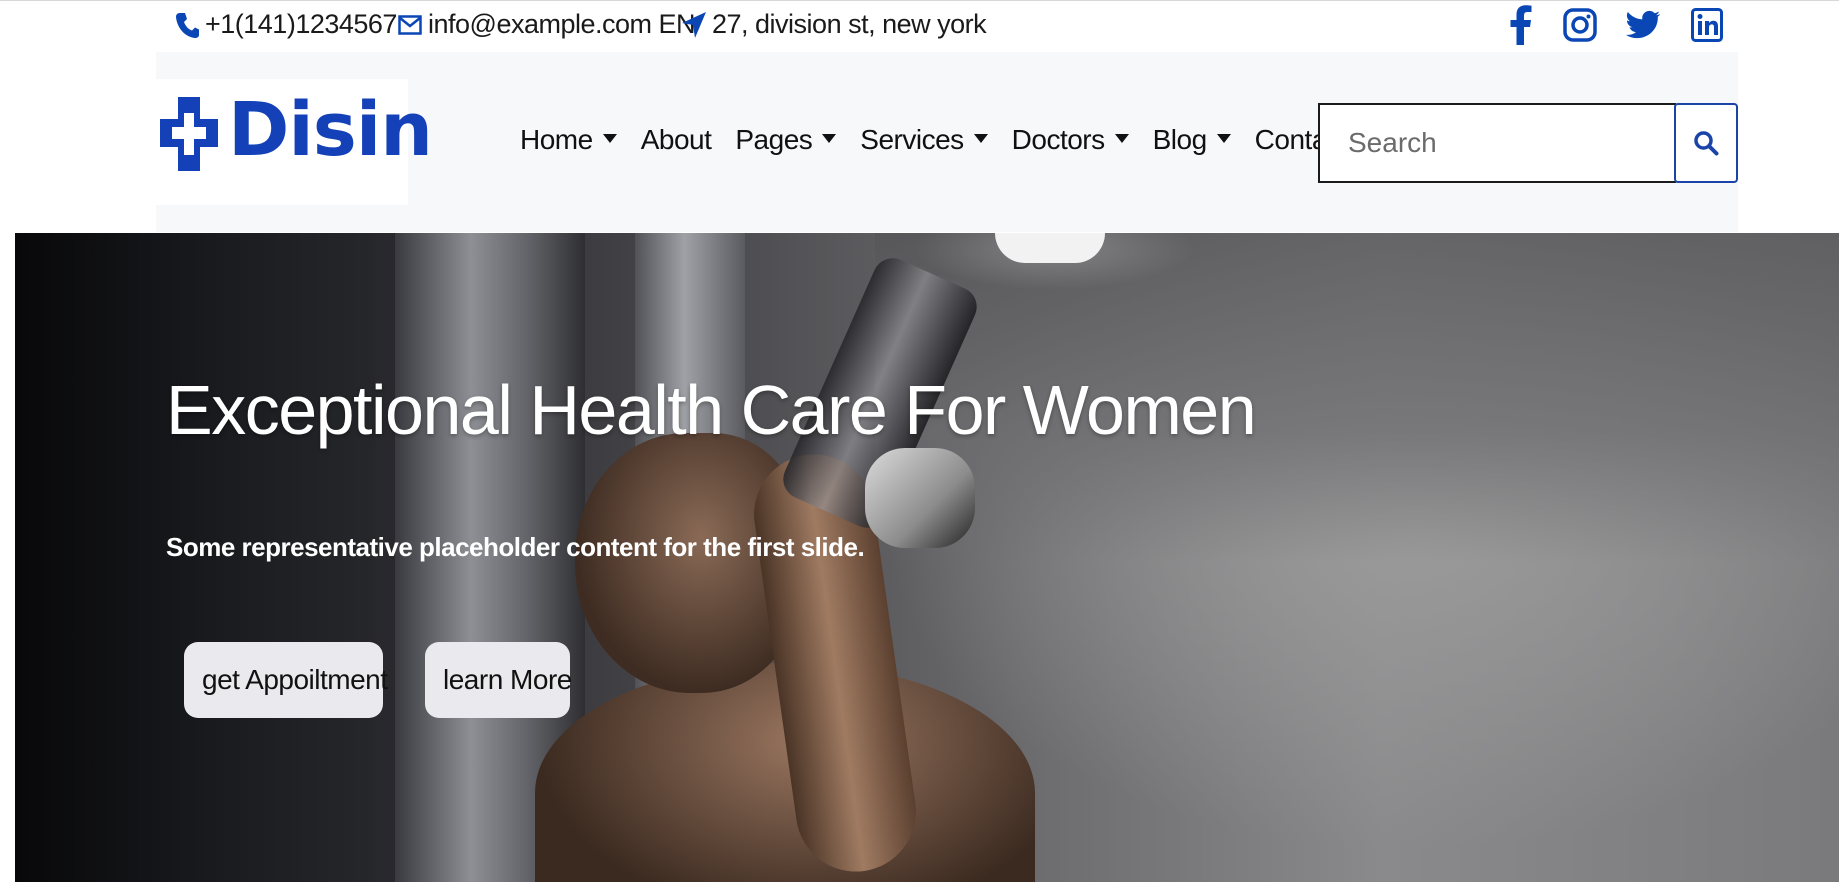  What do you see at coordinates (410, 25) in the screenshot?
I see `envelope-icon` at bounding box center [410, 25].